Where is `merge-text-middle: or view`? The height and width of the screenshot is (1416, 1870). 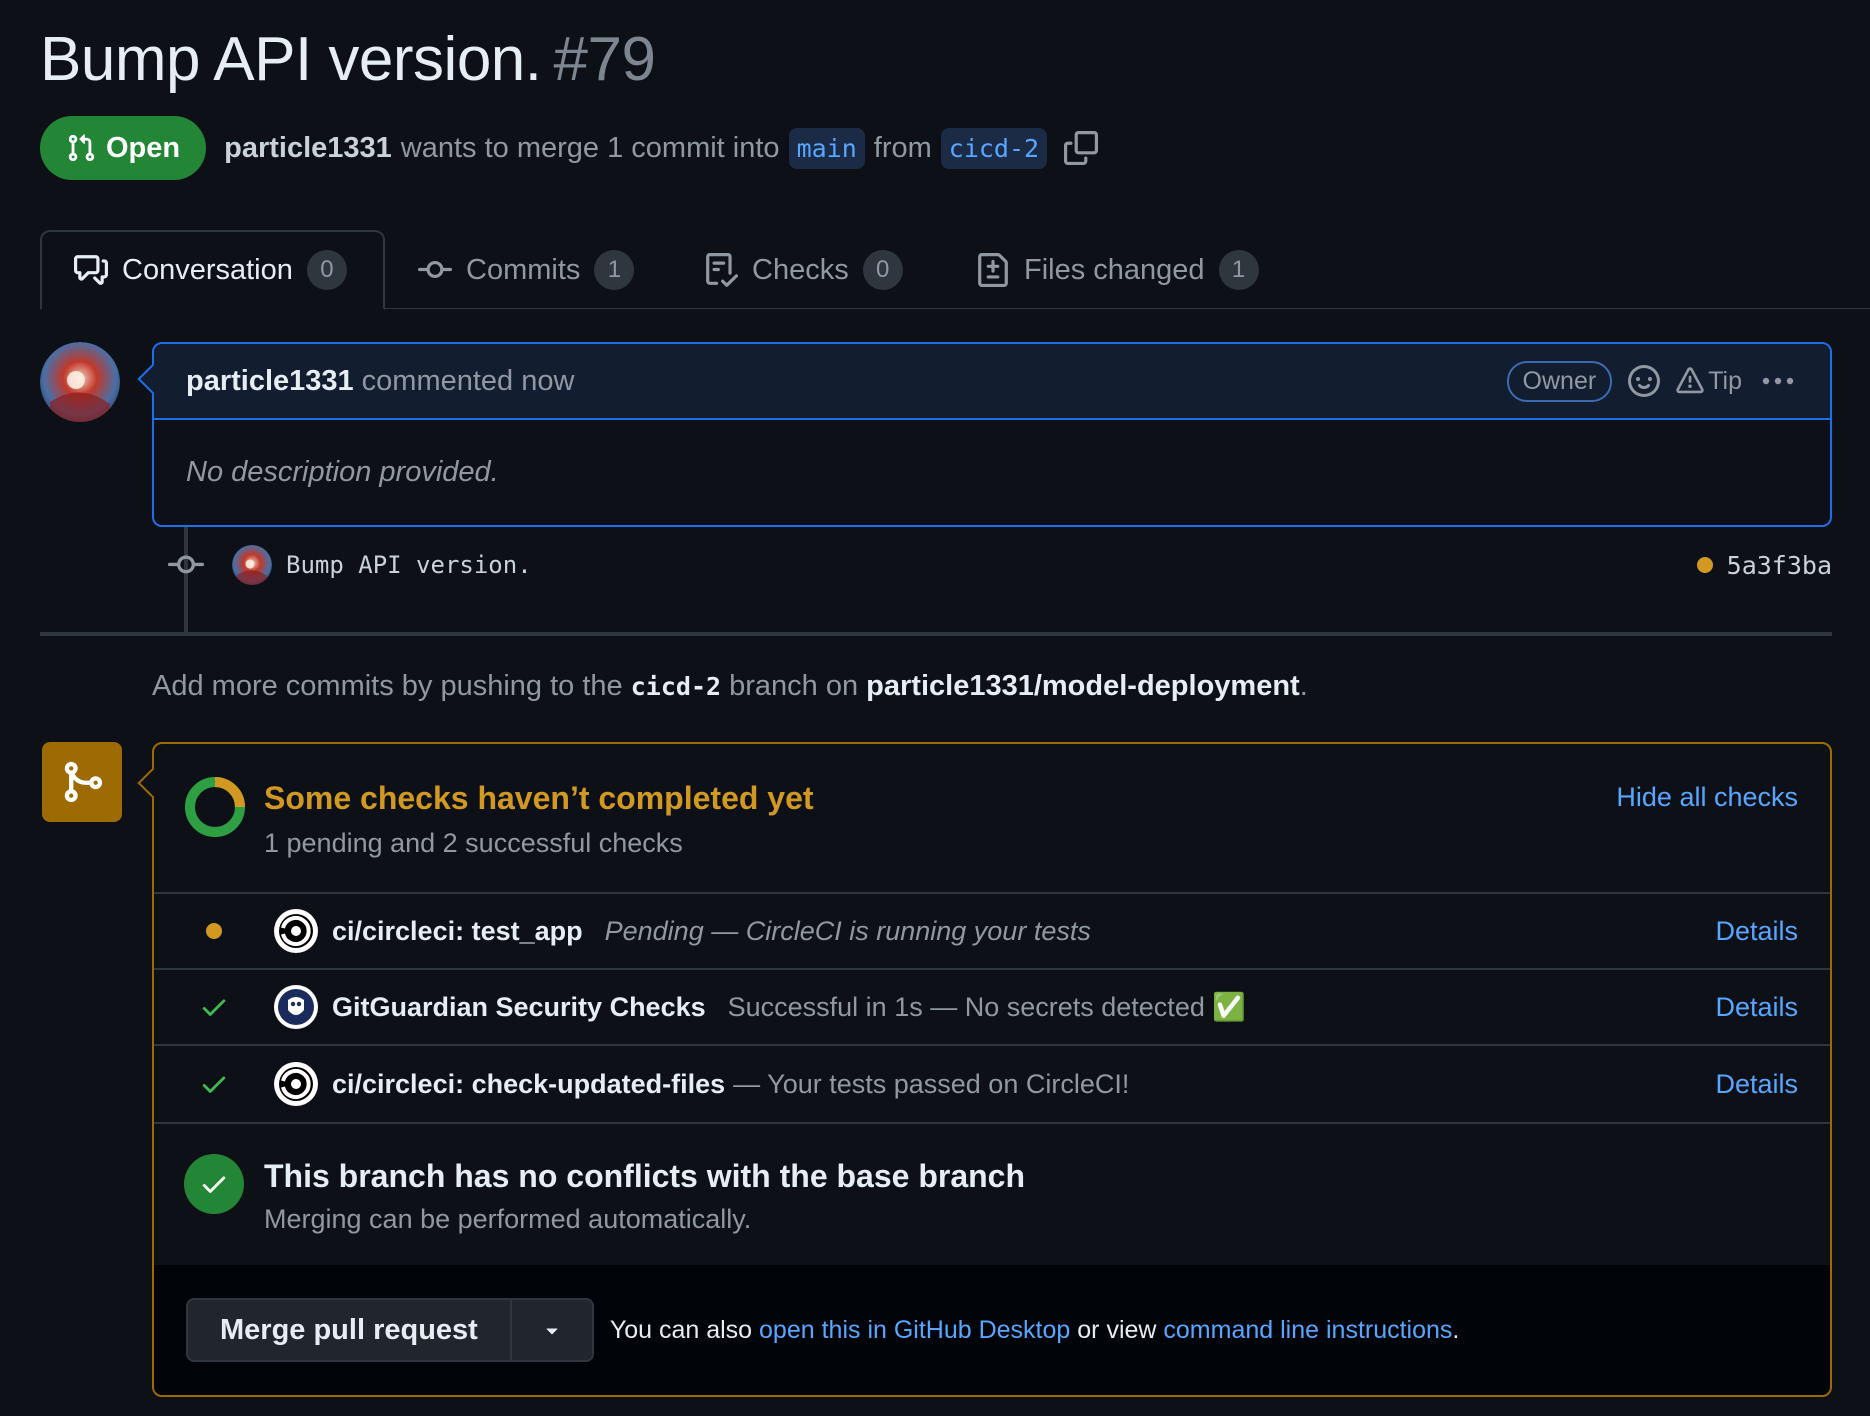 merge-text-middle: or view is located at coordinates (1117, 1329).